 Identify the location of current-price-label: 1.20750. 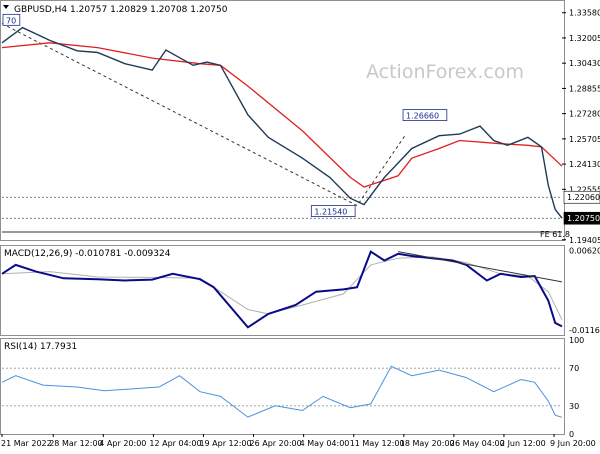
(583, 218).